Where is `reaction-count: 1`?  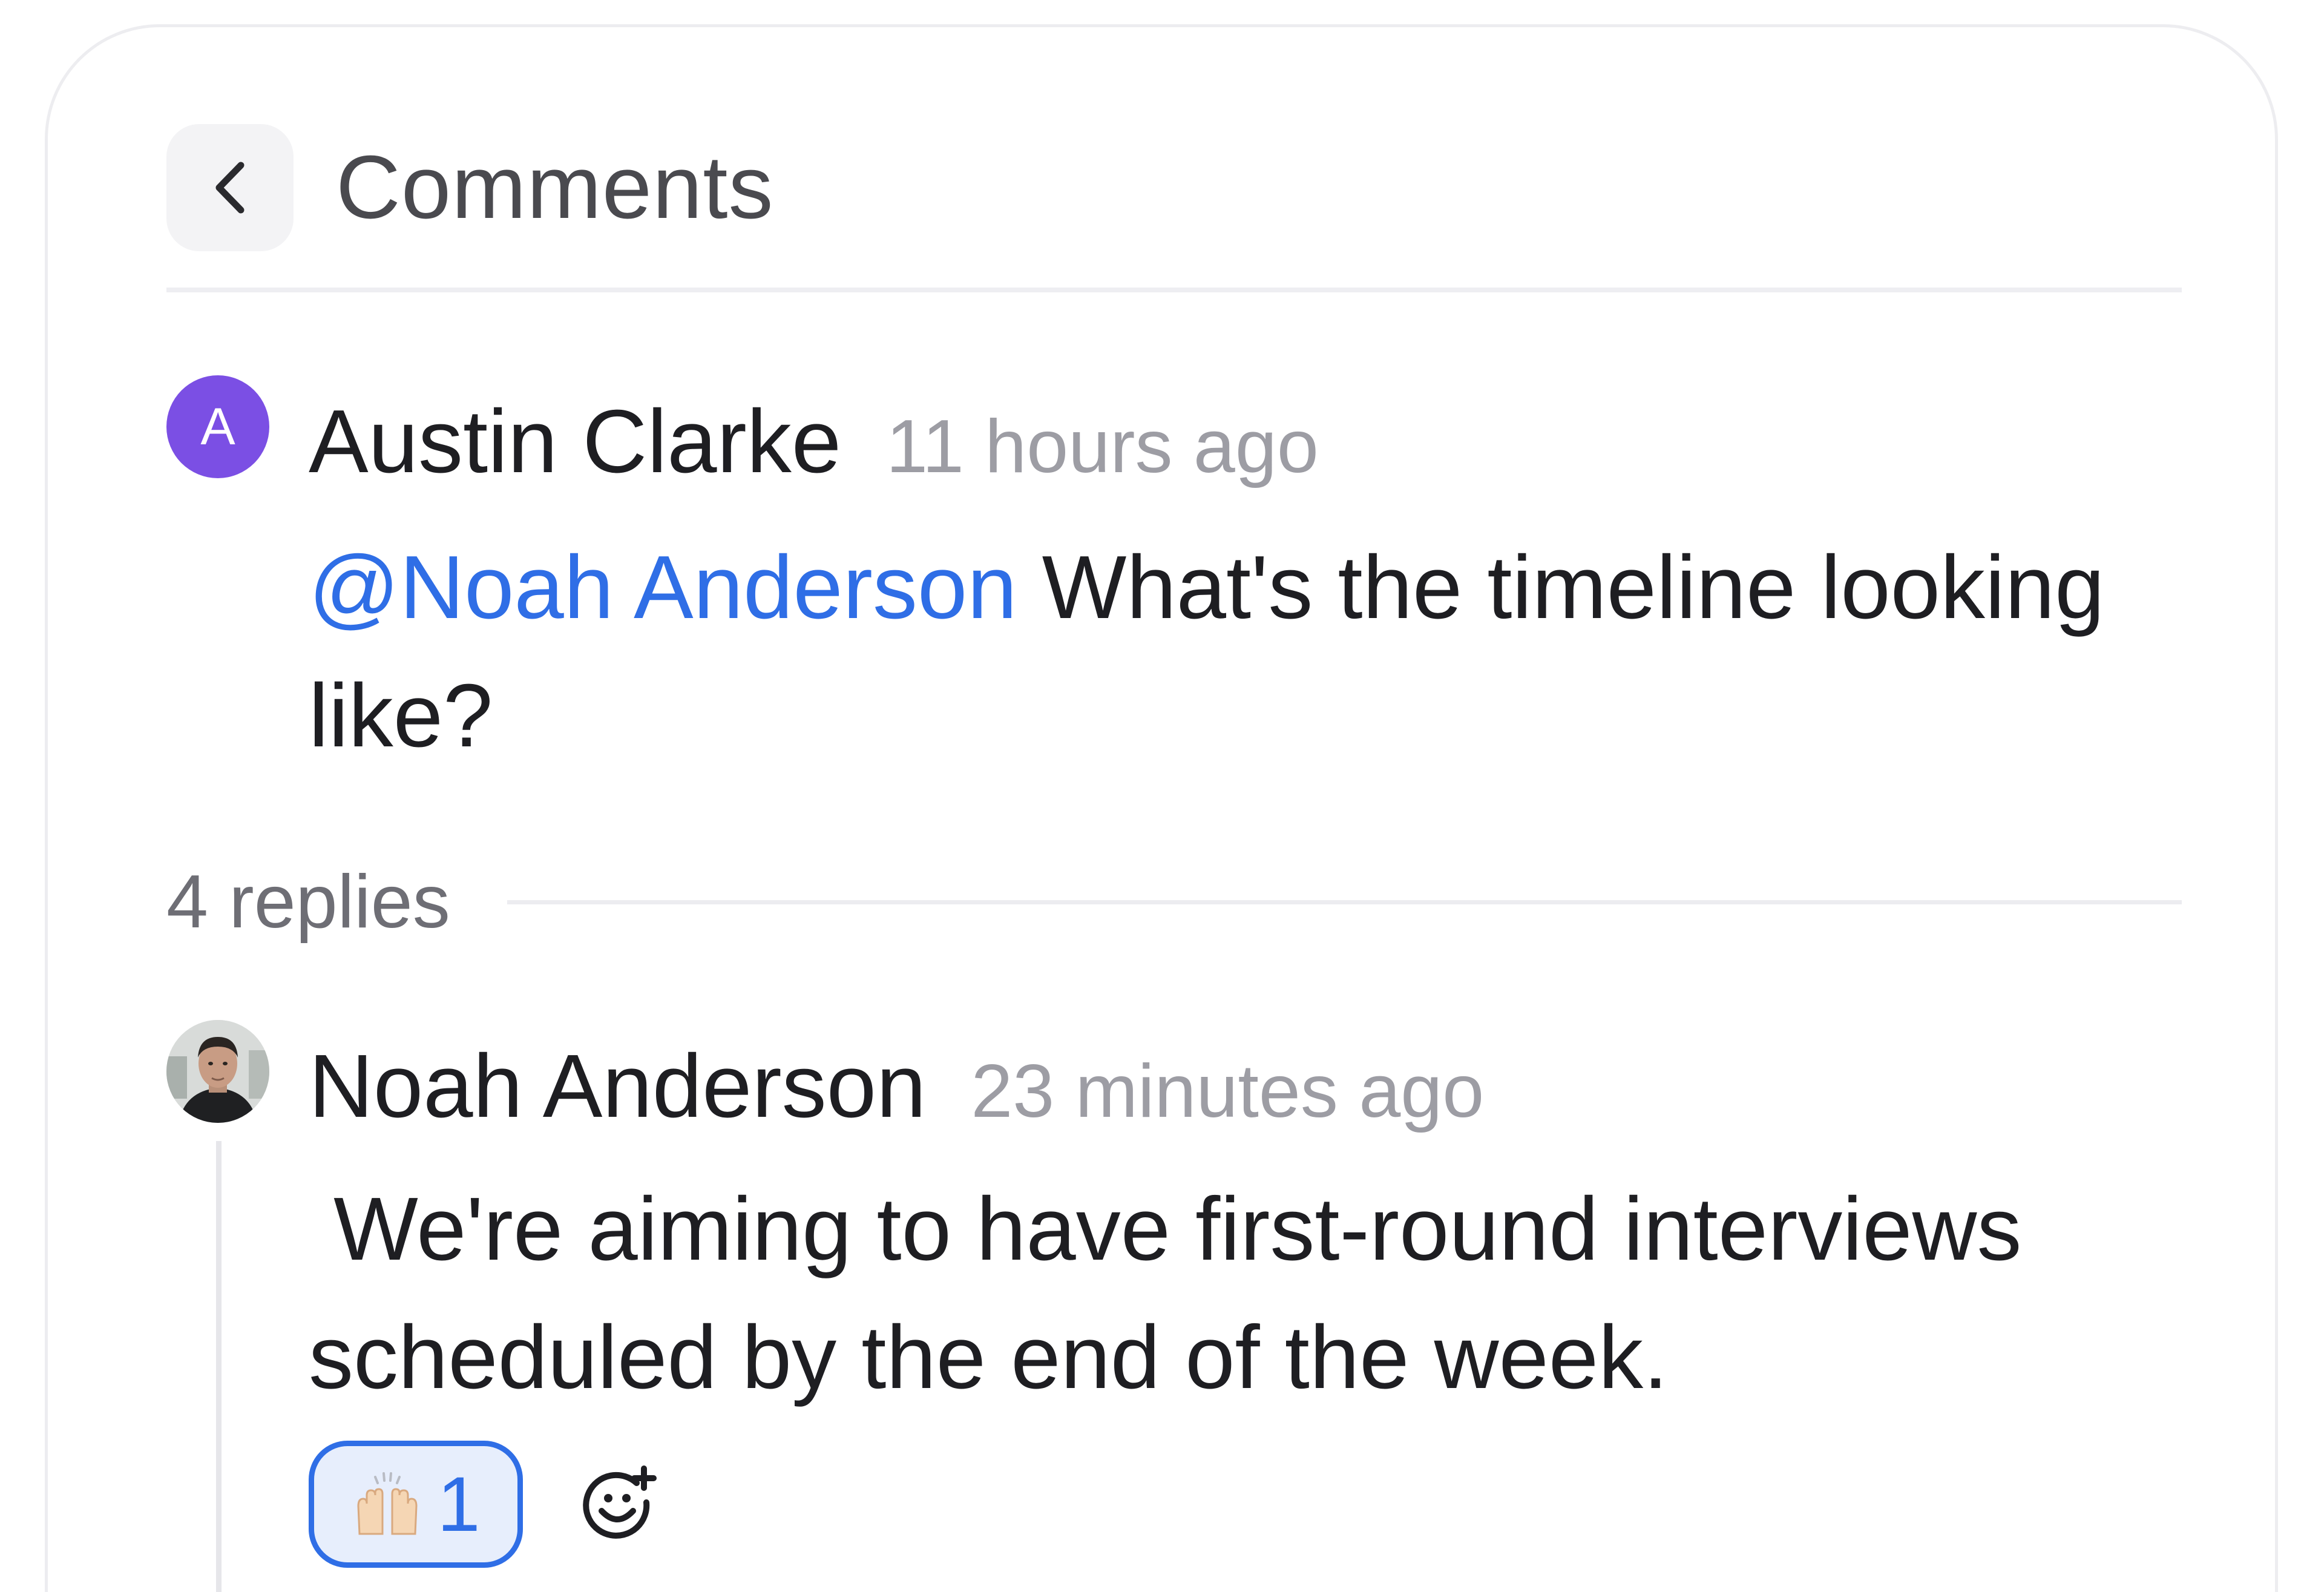 reaction-count: 1 is located at coordinates (459, 1504).